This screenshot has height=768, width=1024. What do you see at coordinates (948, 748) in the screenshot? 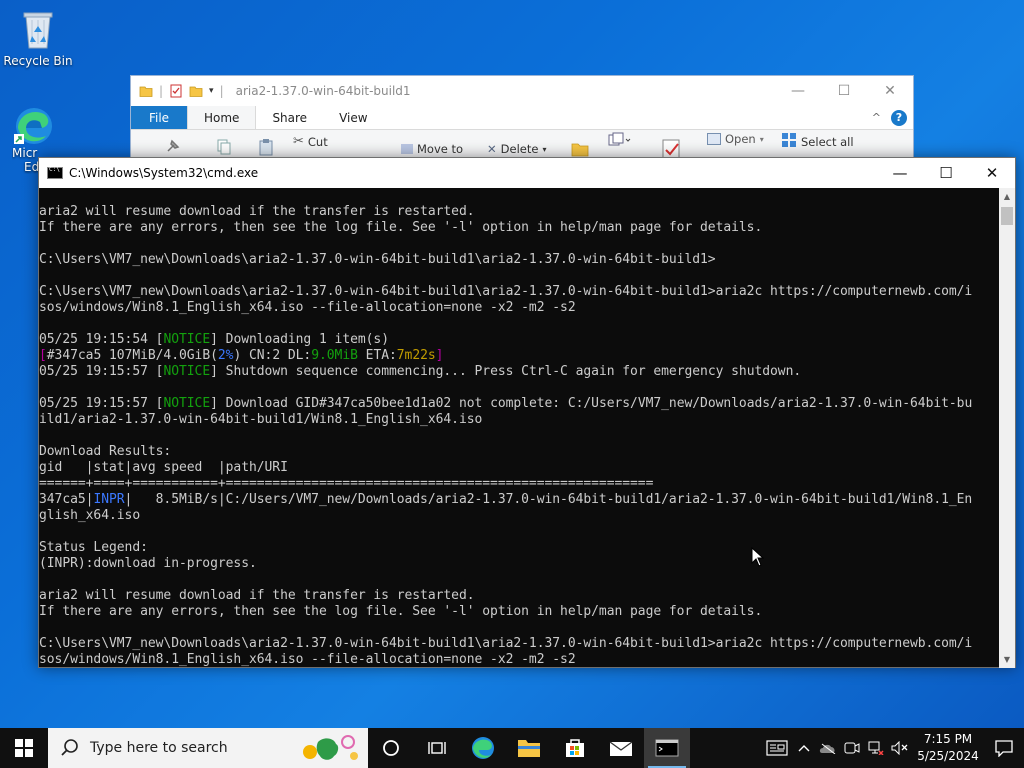
I see `system-clock: 7:15 PM 5/25/2024` at bounding box center [948, 748].